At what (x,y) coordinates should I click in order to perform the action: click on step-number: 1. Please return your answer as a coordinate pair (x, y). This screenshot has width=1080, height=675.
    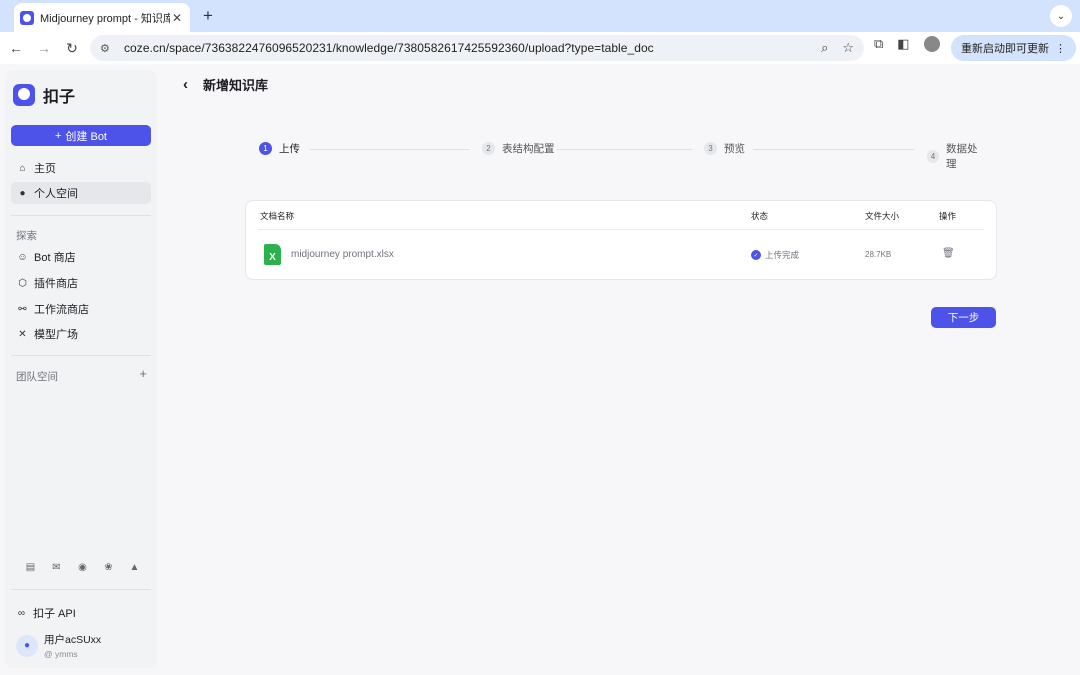
    Looking at the image, I should click on (265, 148).